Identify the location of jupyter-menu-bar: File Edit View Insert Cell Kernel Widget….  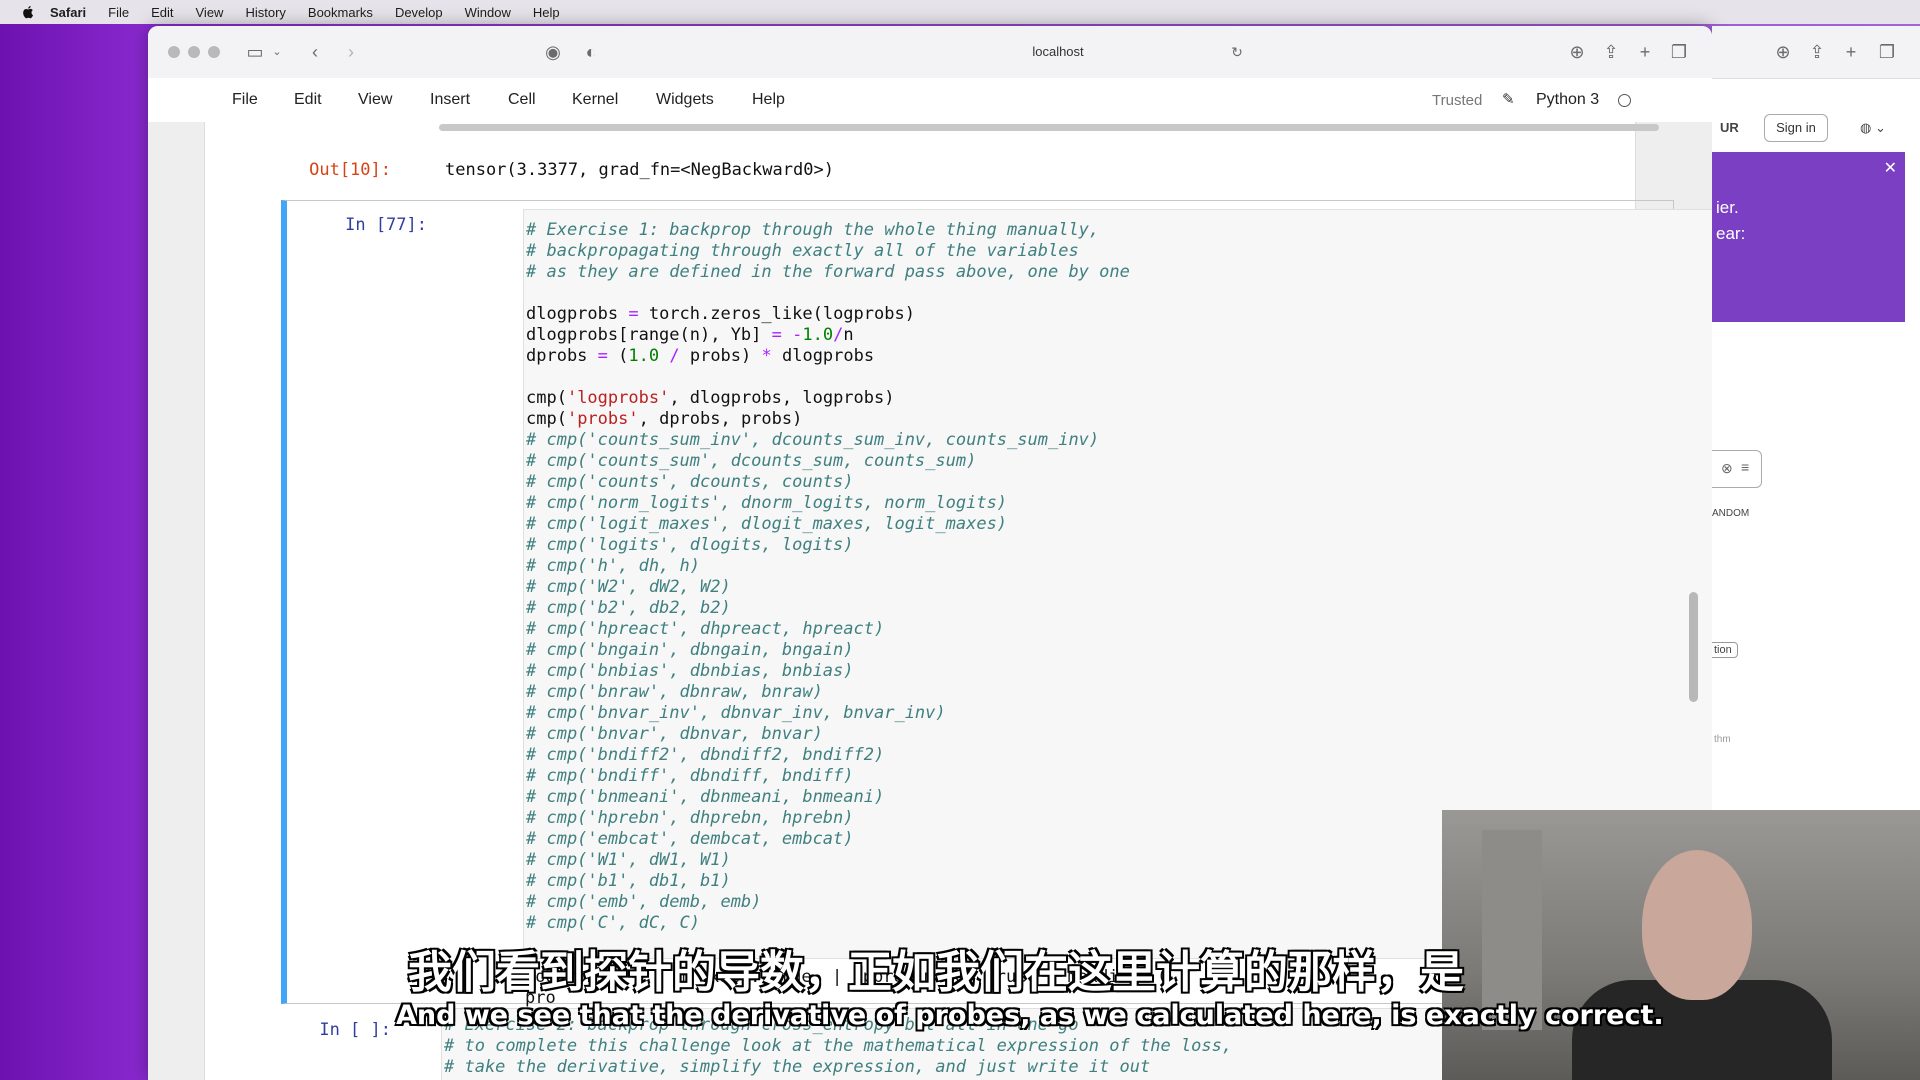
(930, 100).